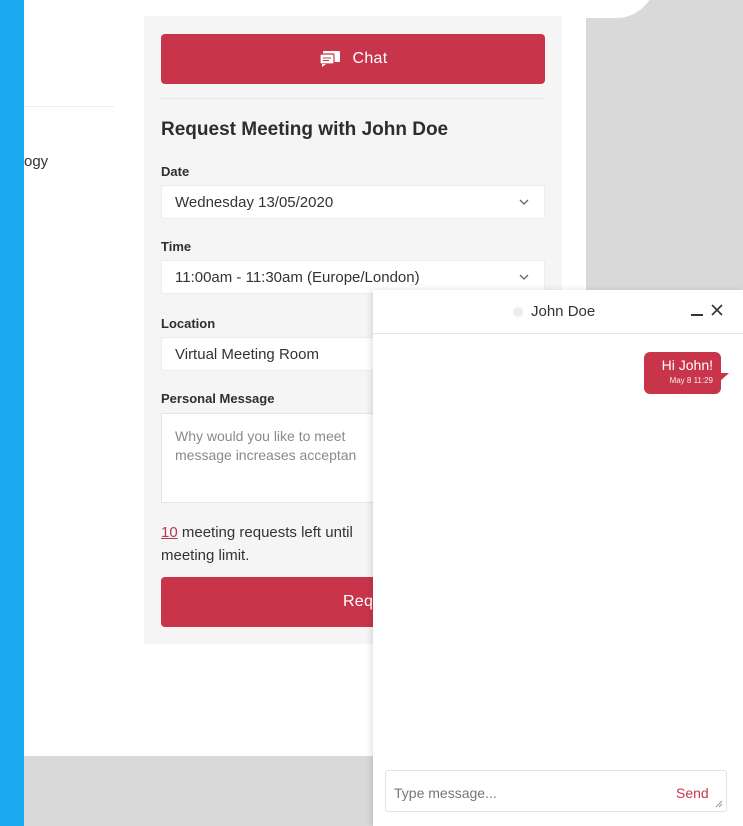 The height and width of the screenshot is (826, 743). Describe the element at coordinates (691, 380) in the screenshot. I see `chat-message-time: May 8 11:29` at that location.